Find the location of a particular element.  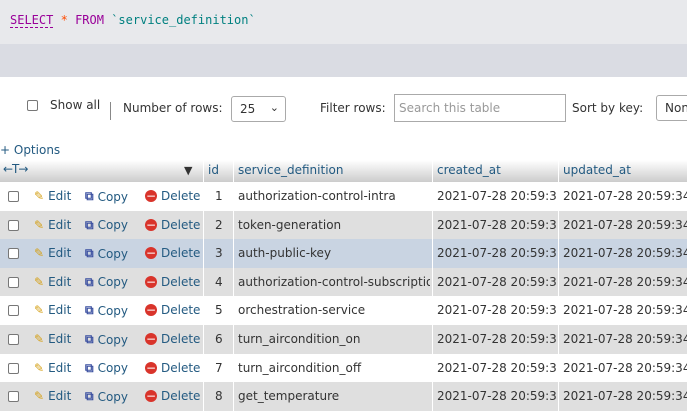

sort-by-key-label: Sort by key: is located at coordinates (608, 108).